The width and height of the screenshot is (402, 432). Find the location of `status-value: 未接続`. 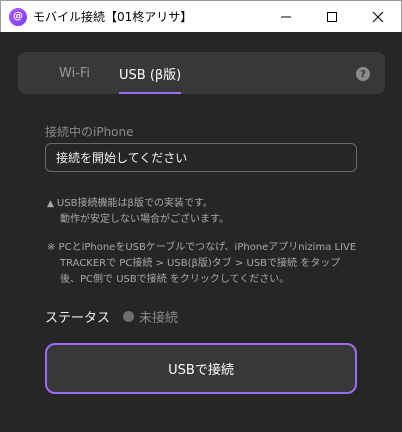

status-value: 未接続 is located at coordinates (159, 318).